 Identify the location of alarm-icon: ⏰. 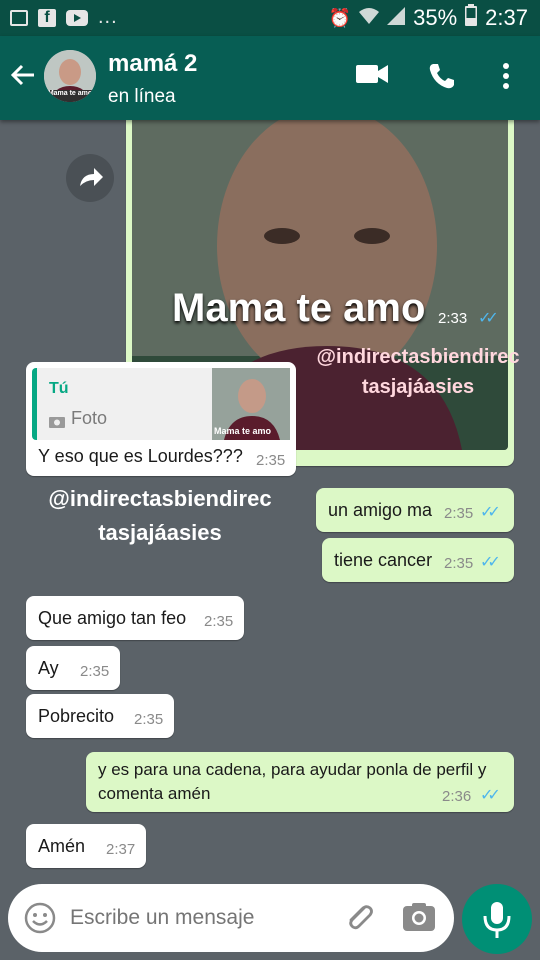
(340, 17).